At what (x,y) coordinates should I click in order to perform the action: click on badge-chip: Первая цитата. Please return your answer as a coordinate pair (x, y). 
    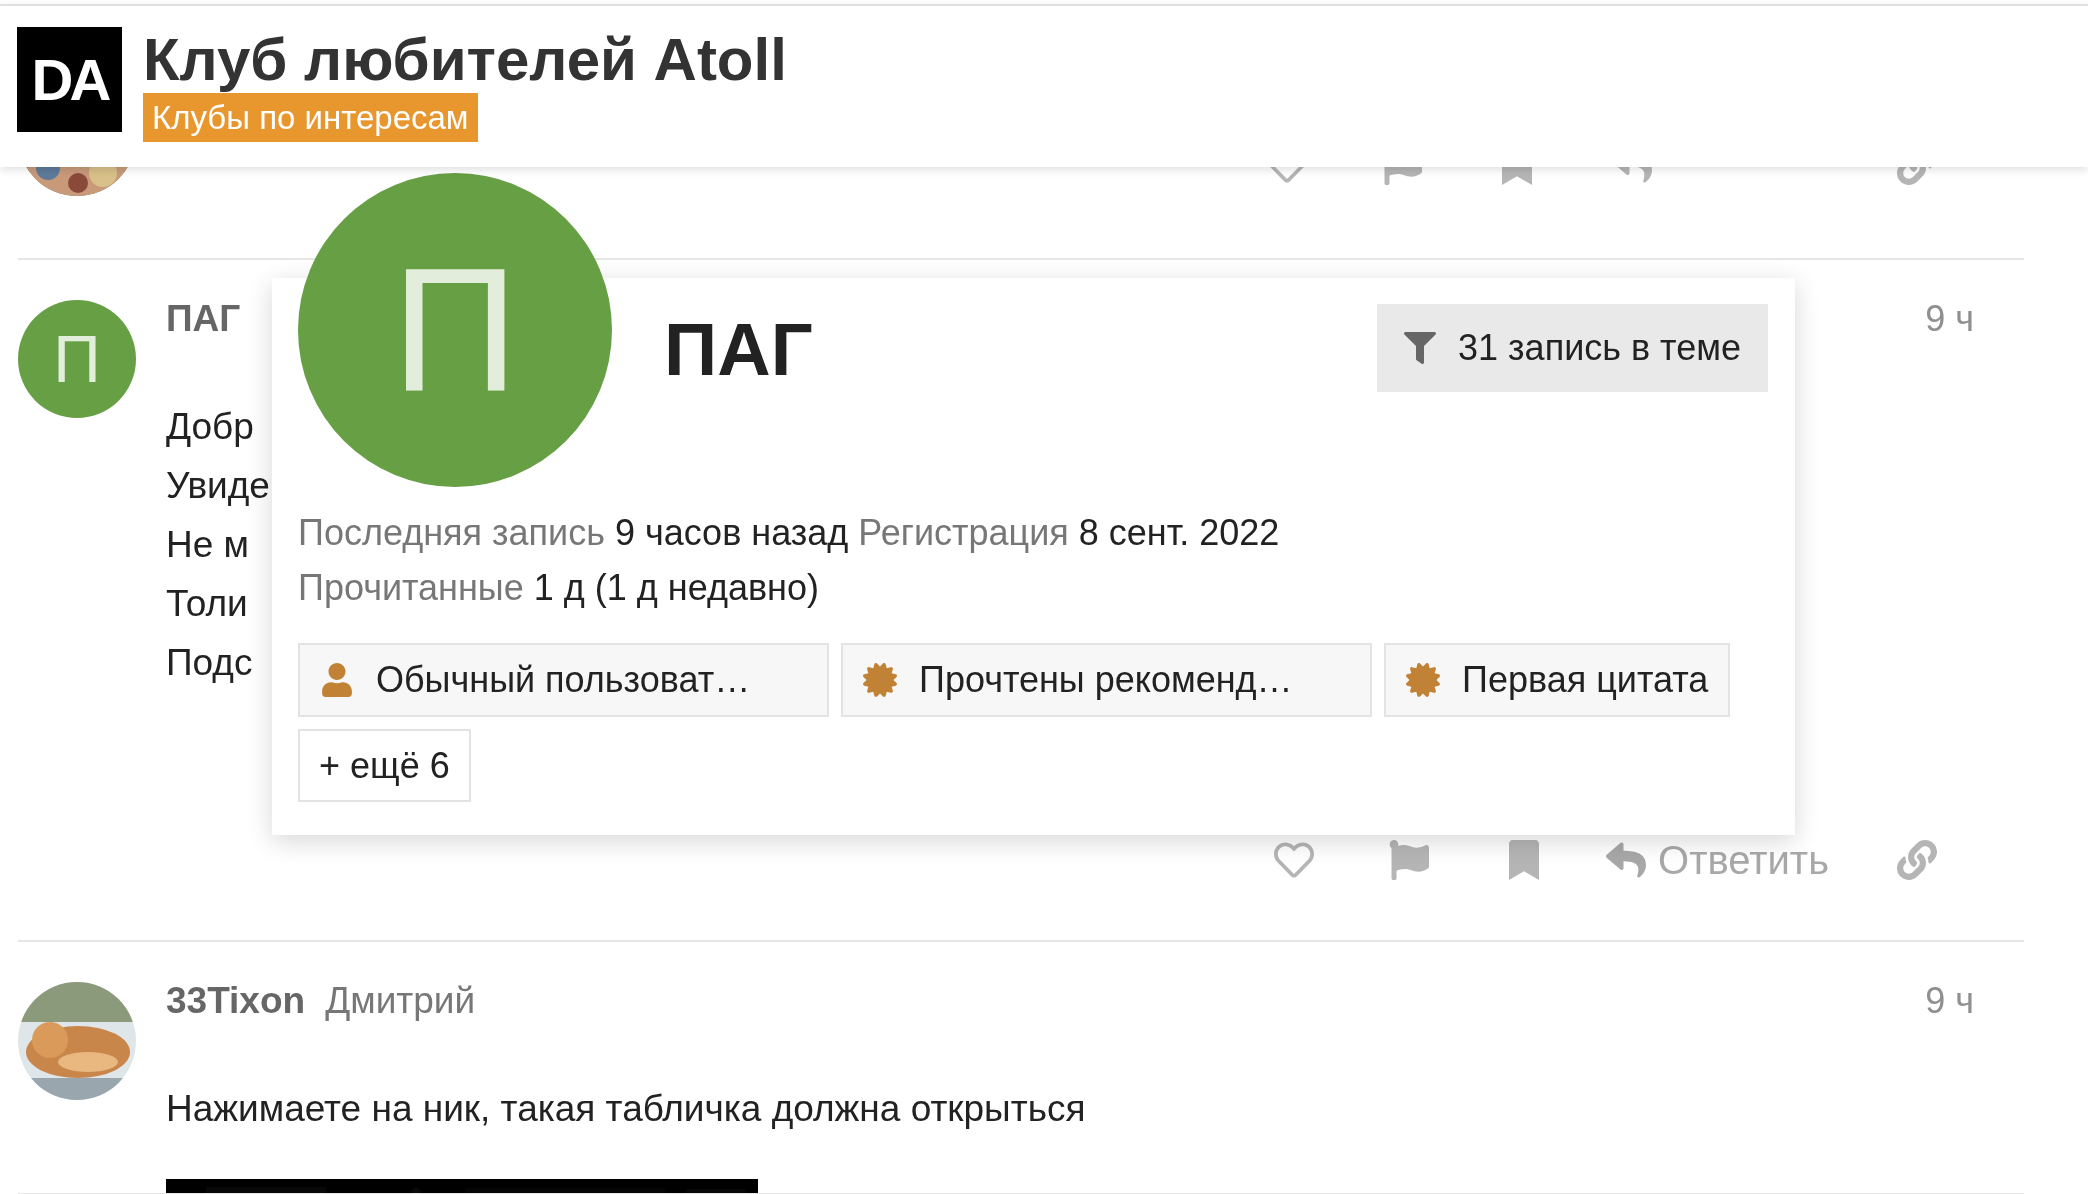
    Looking at the image, I should click on (1557, 680).